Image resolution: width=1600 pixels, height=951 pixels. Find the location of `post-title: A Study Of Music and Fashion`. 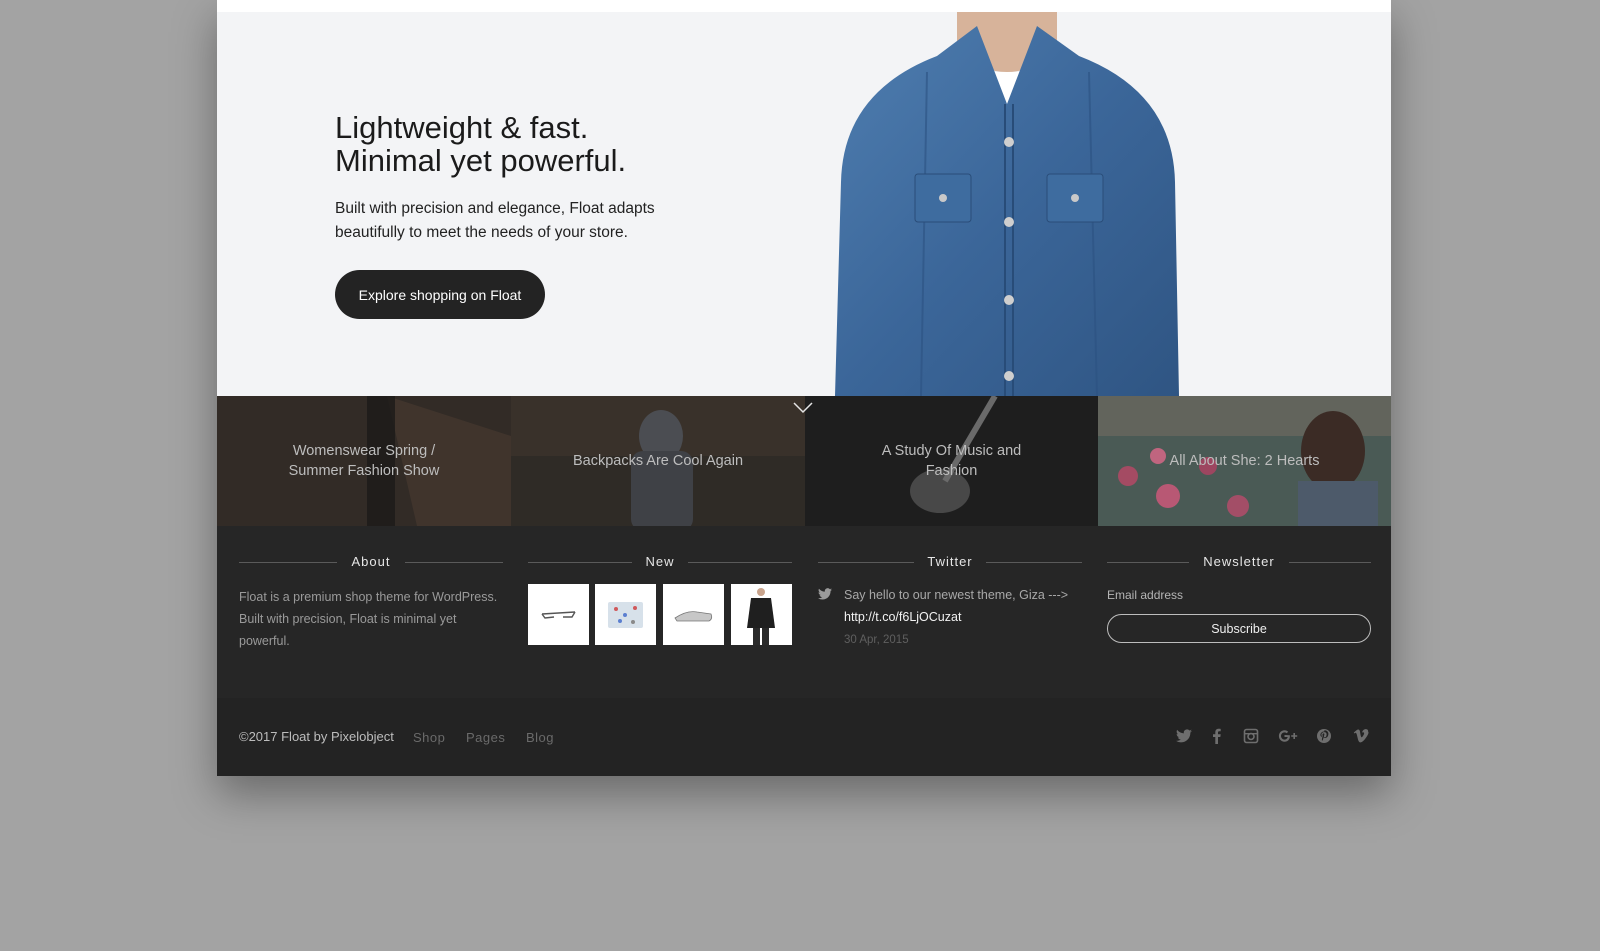

post-title: A Study Of Music and Fashion is located at coordinates (951, 461).